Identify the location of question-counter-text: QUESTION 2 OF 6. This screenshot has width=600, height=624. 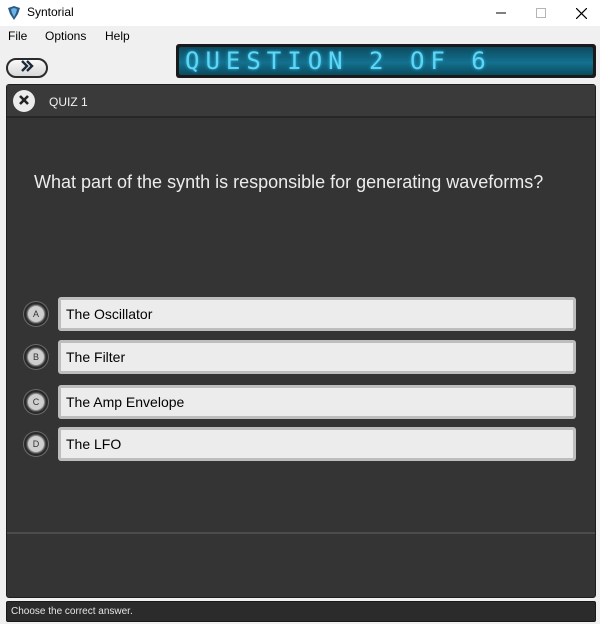
(386, 61).